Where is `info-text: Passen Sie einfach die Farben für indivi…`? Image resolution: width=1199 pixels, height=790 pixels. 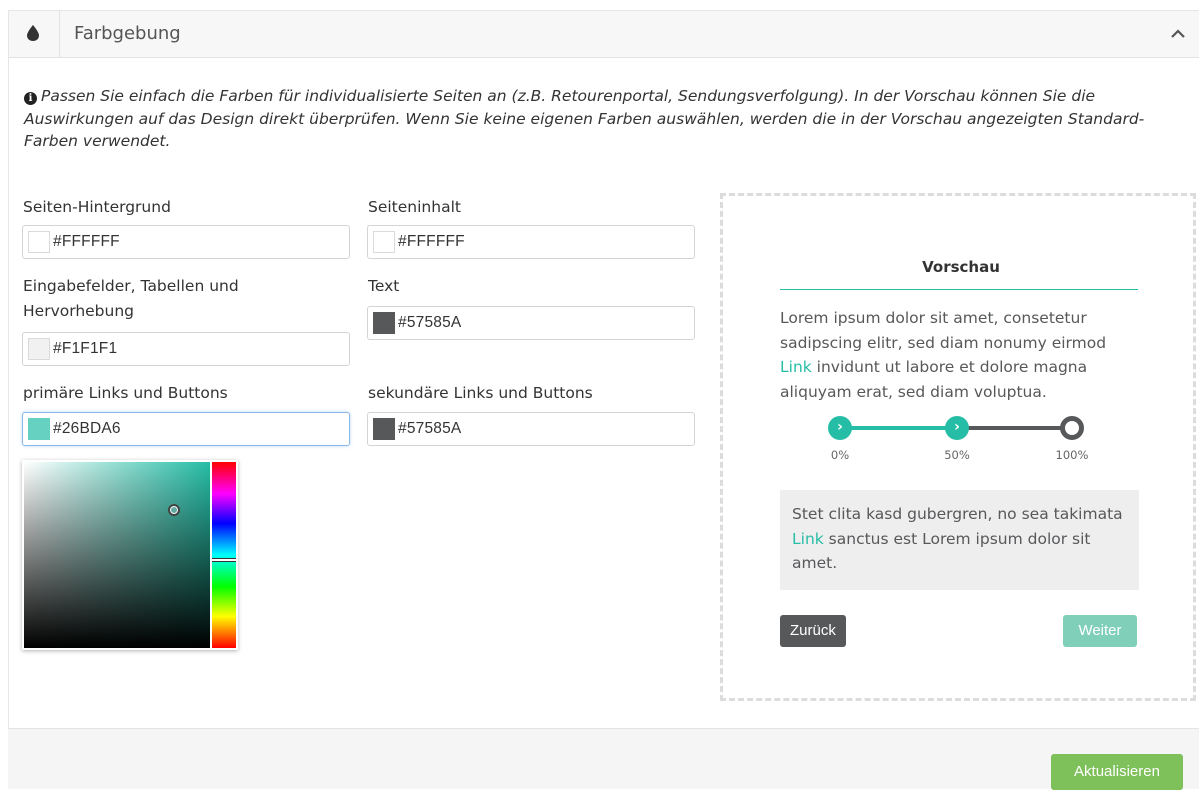
info-text: Passen Sie einfach die Farben für indivi… is located at coordinates (584, 118).